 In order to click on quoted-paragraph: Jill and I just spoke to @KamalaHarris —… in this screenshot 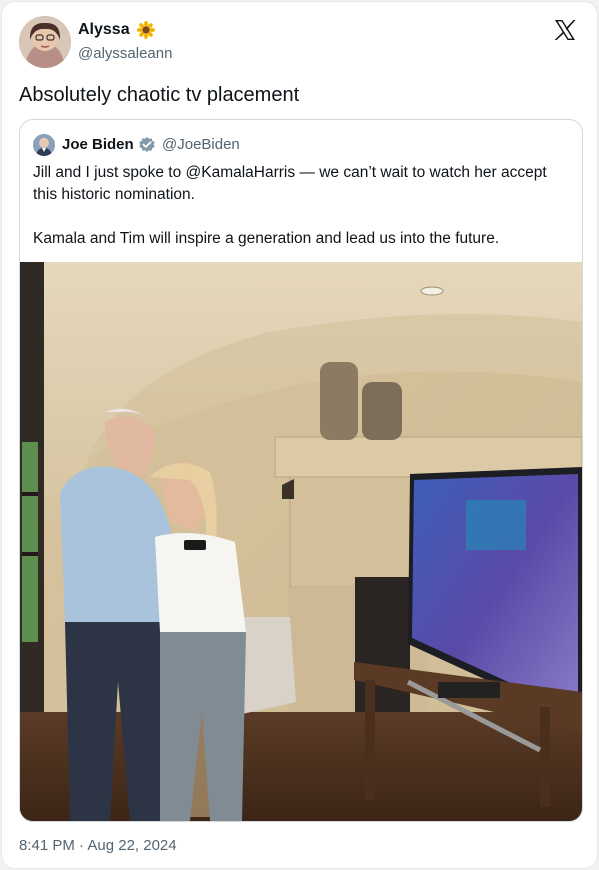, I will do `click(290, 183)`.